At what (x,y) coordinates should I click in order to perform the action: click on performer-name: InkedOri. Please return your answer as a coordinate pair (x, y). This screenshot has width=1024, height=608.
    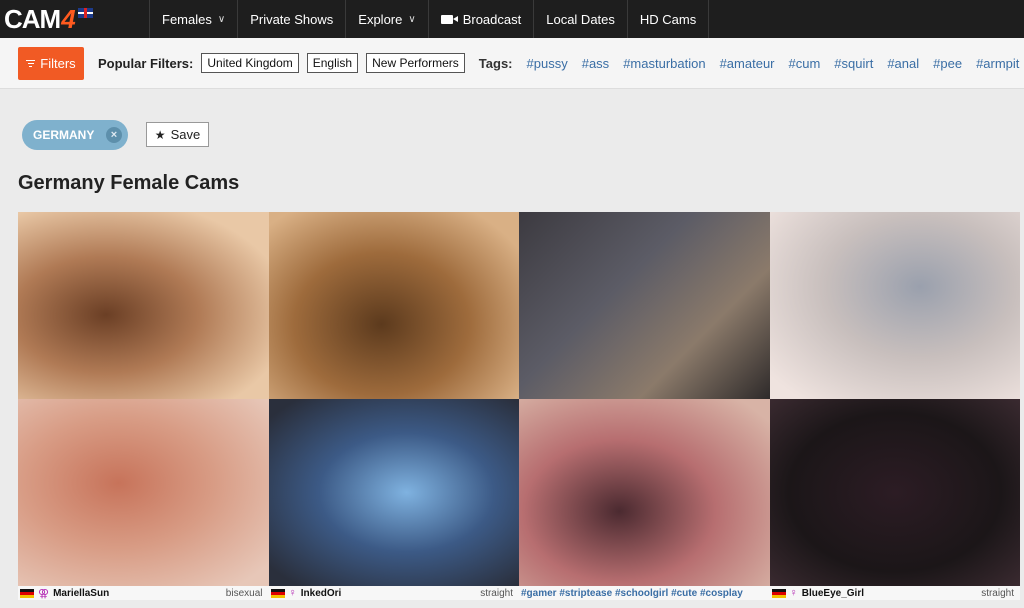
    Looking at the image, I should click on (321, 593).